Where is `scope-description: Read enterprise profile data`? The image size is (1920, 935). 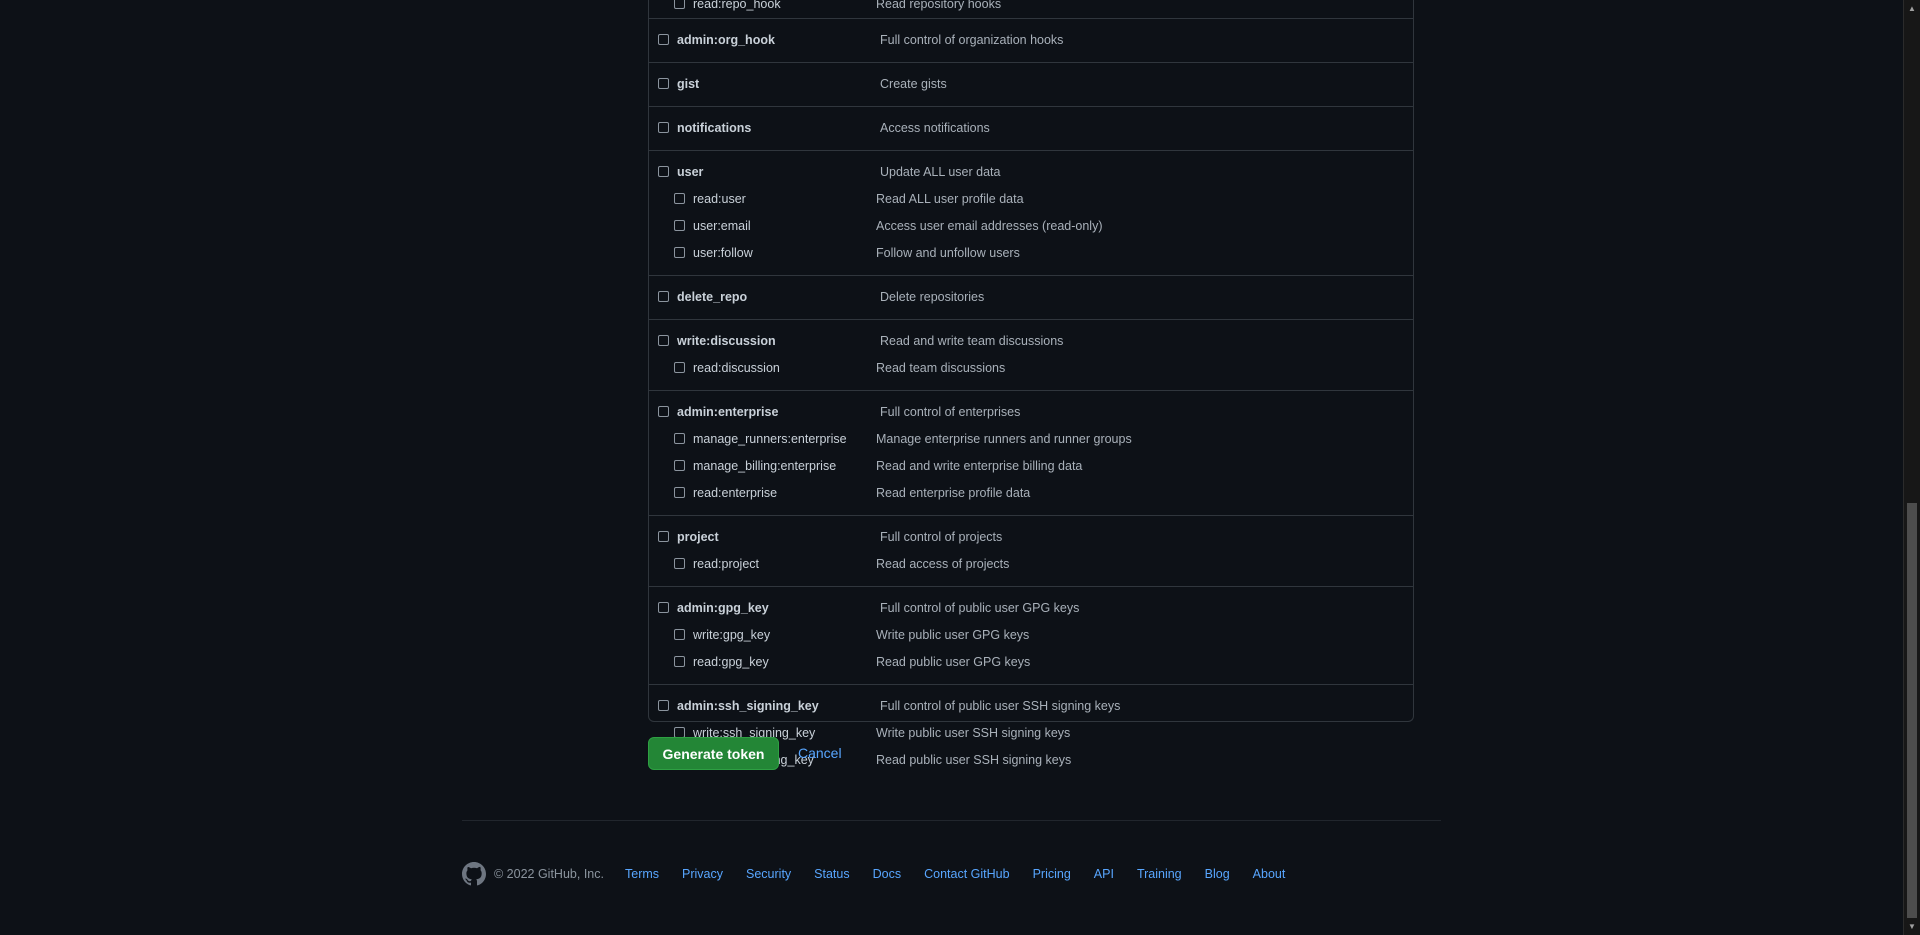 scope-description: Read enterprise profile data is located at coordinates (953, 493).